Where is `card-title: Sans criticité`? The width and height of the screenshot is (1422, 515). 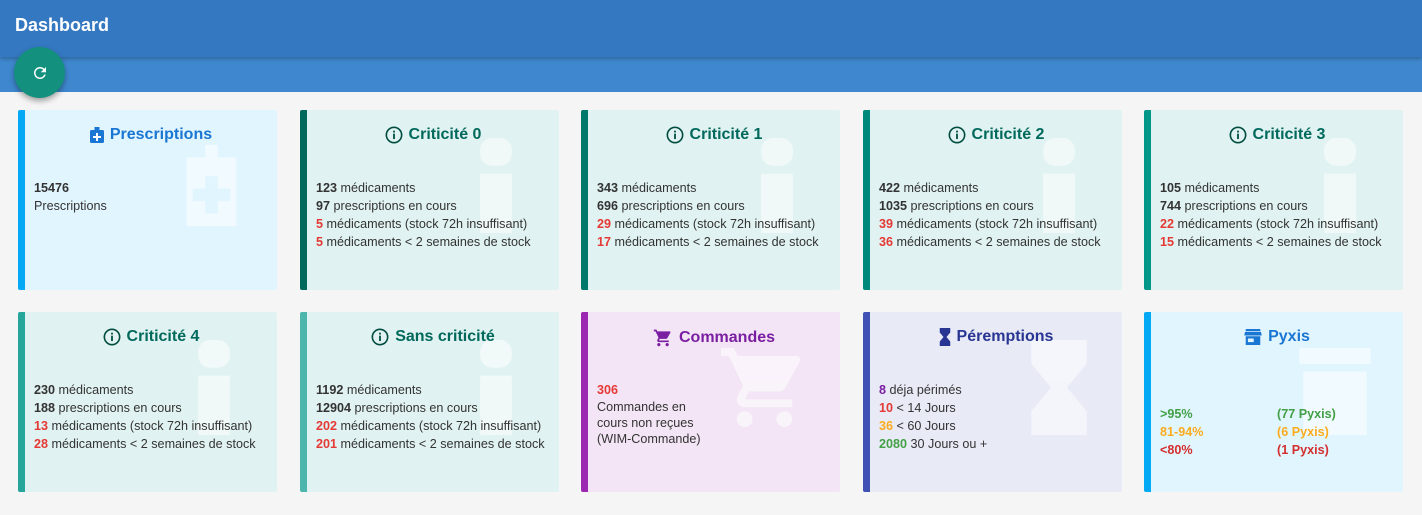 card-title: Sans criticité is located at coordinates (445, 336).